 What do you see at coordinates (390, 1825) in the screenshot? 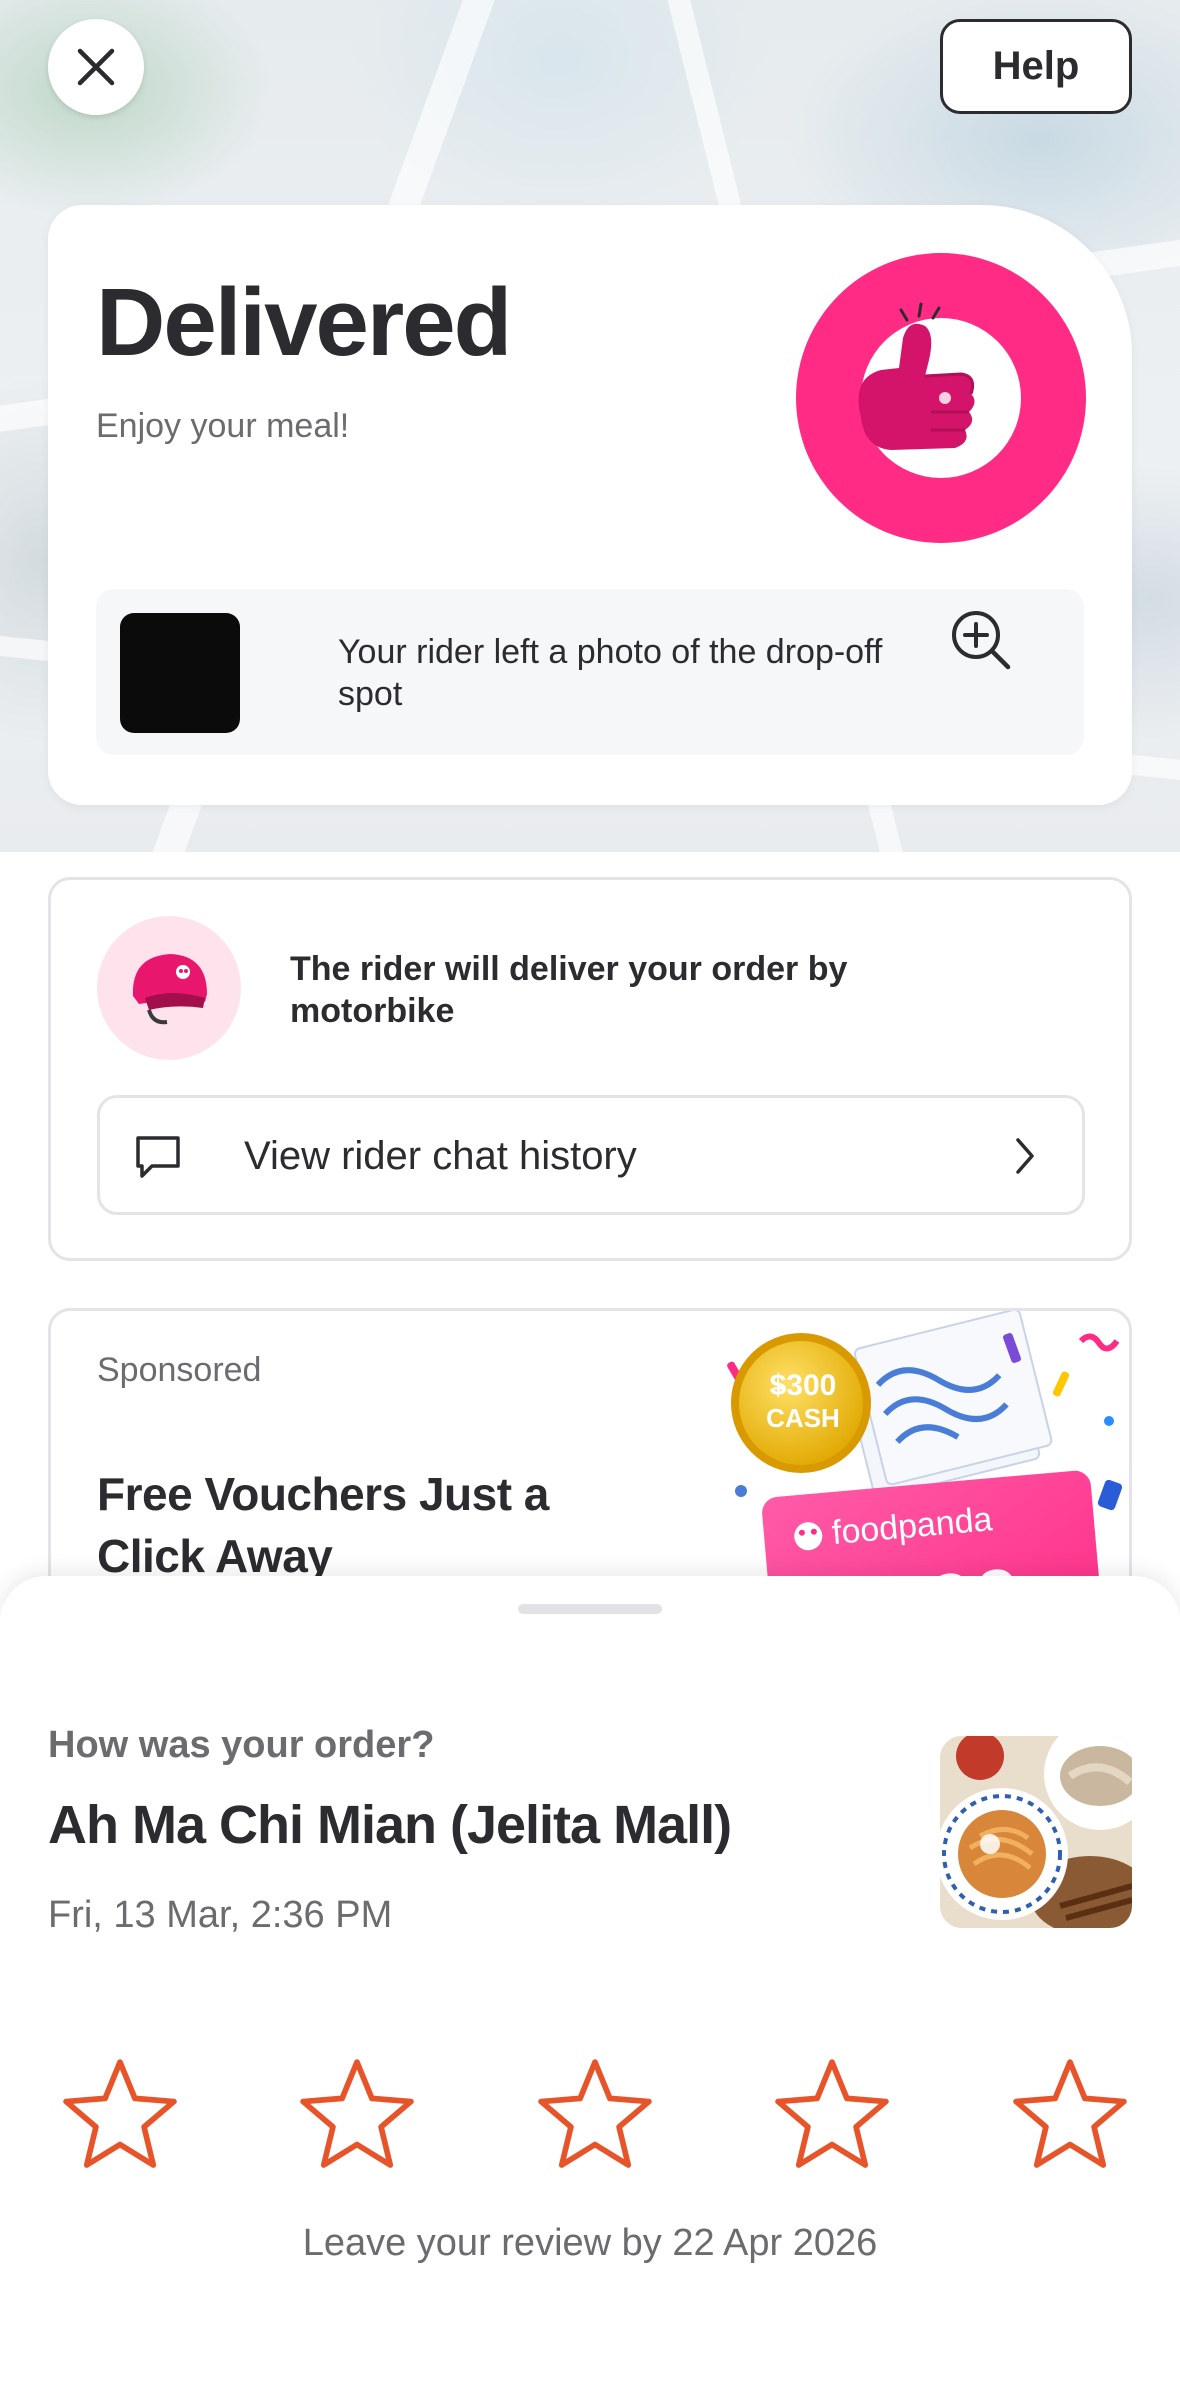
I see `restaurant-name: Ah Ma Chi Mian (Jelita Mall)` at bounding box center [390, 1825].